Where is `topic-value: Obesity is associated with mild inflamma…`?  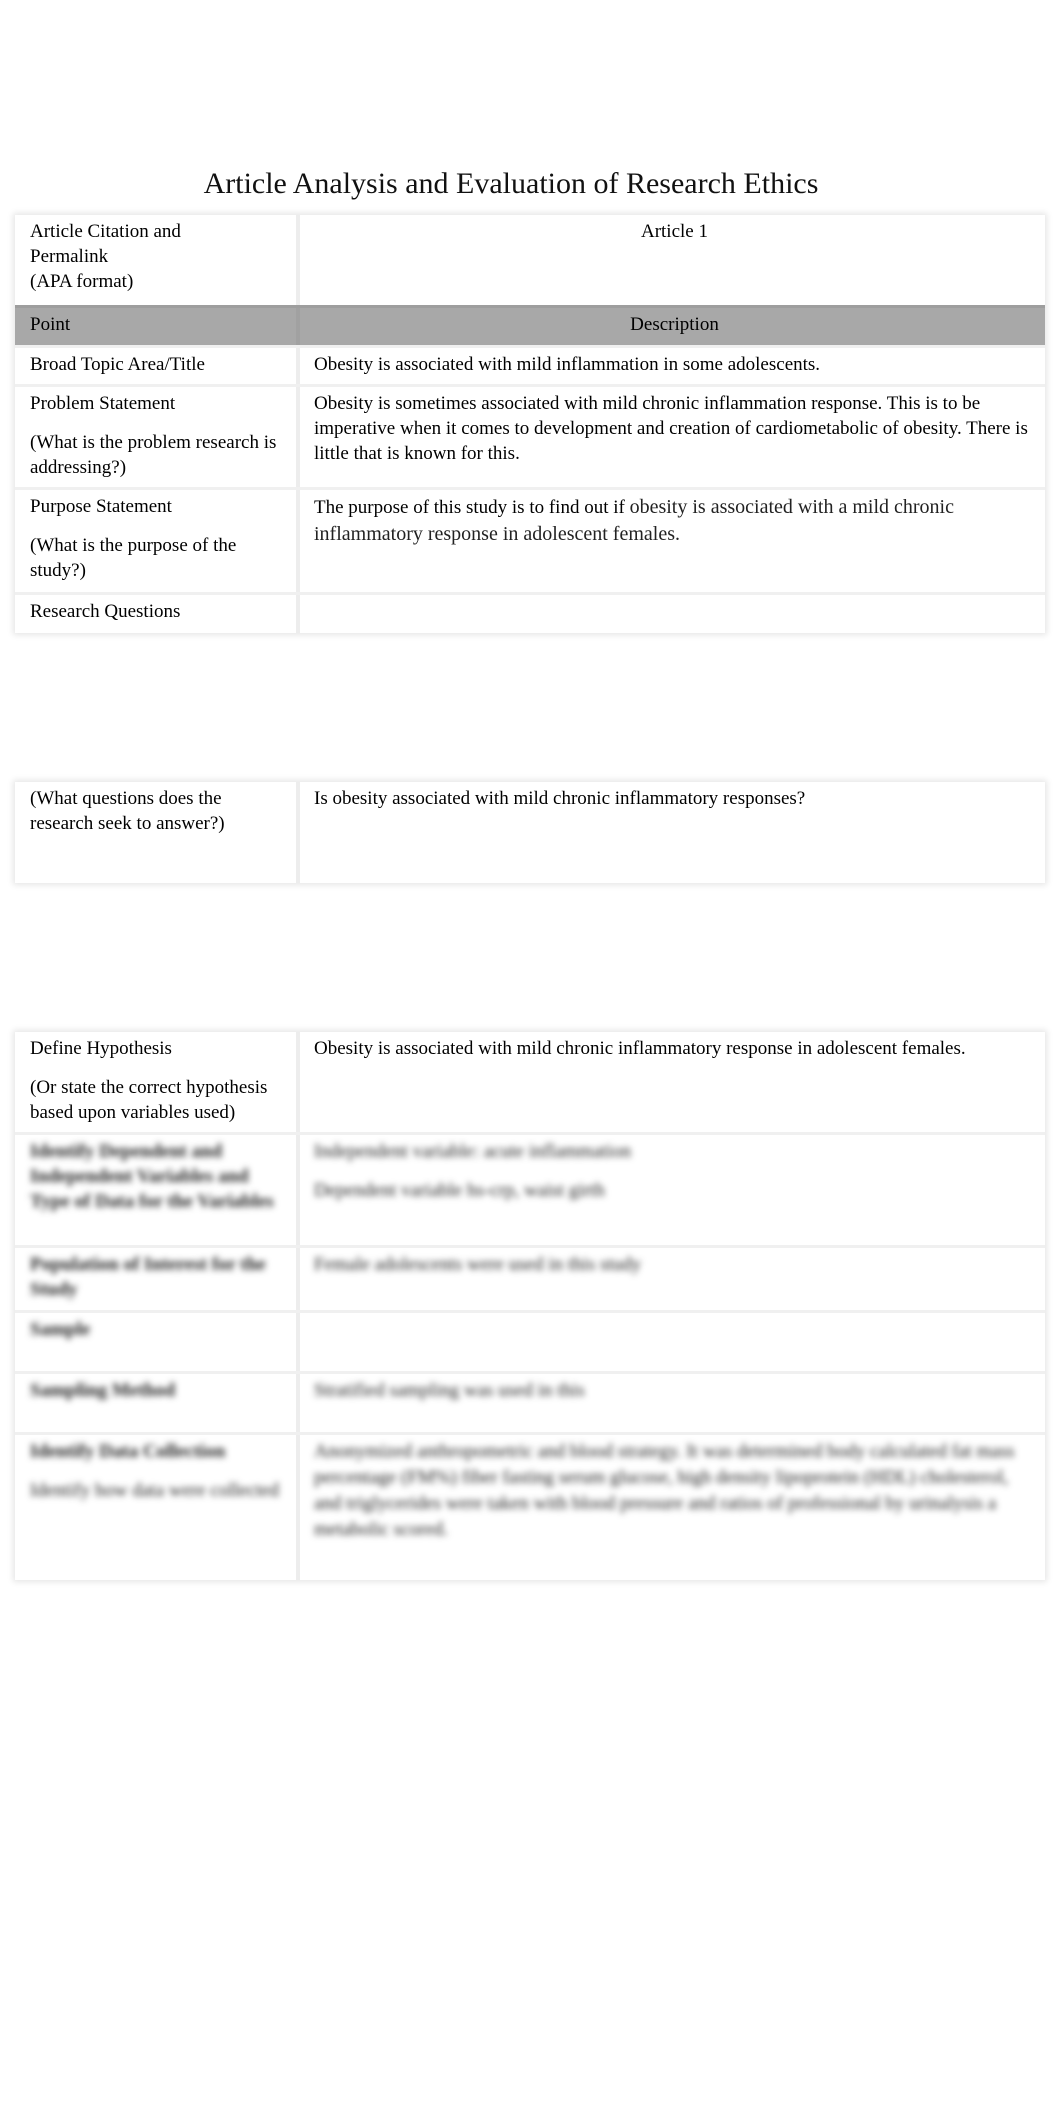
topic-value: Obesity is associated with mild inflamma… is located at coordinates (567, 364).